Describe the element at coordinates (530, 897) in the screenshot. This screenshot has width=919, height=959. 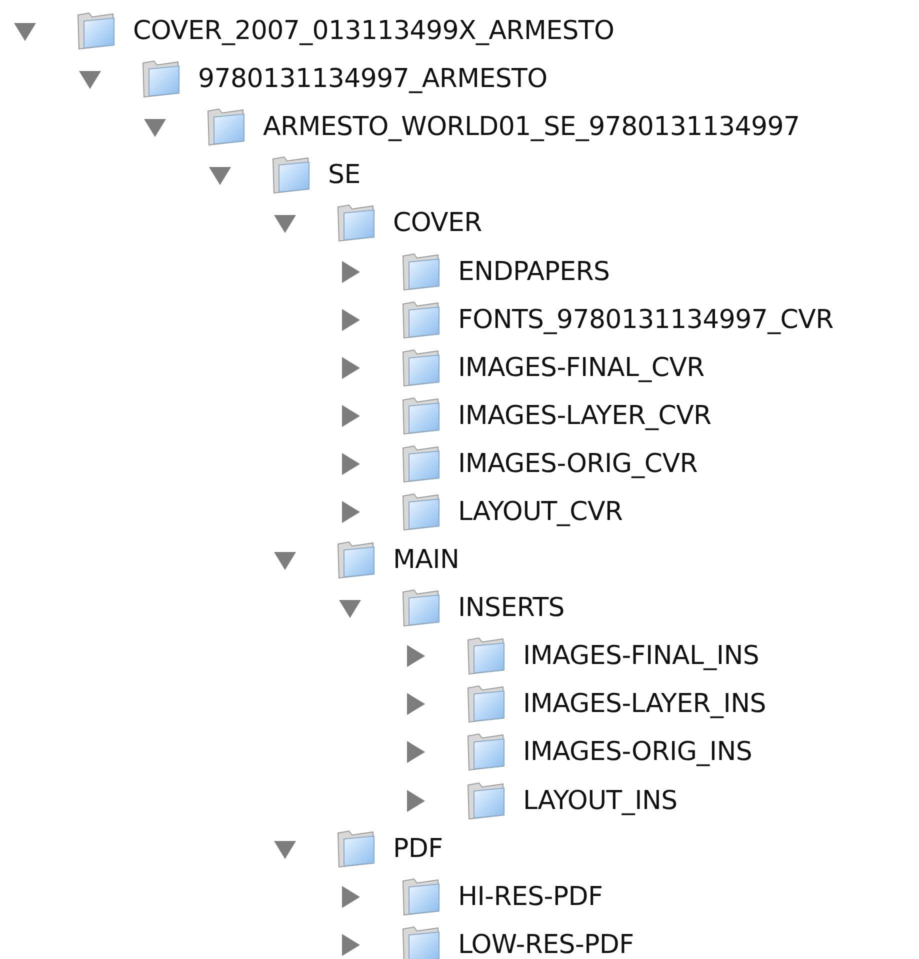
I see `folder-name: HI-RES-PDF` at that location.